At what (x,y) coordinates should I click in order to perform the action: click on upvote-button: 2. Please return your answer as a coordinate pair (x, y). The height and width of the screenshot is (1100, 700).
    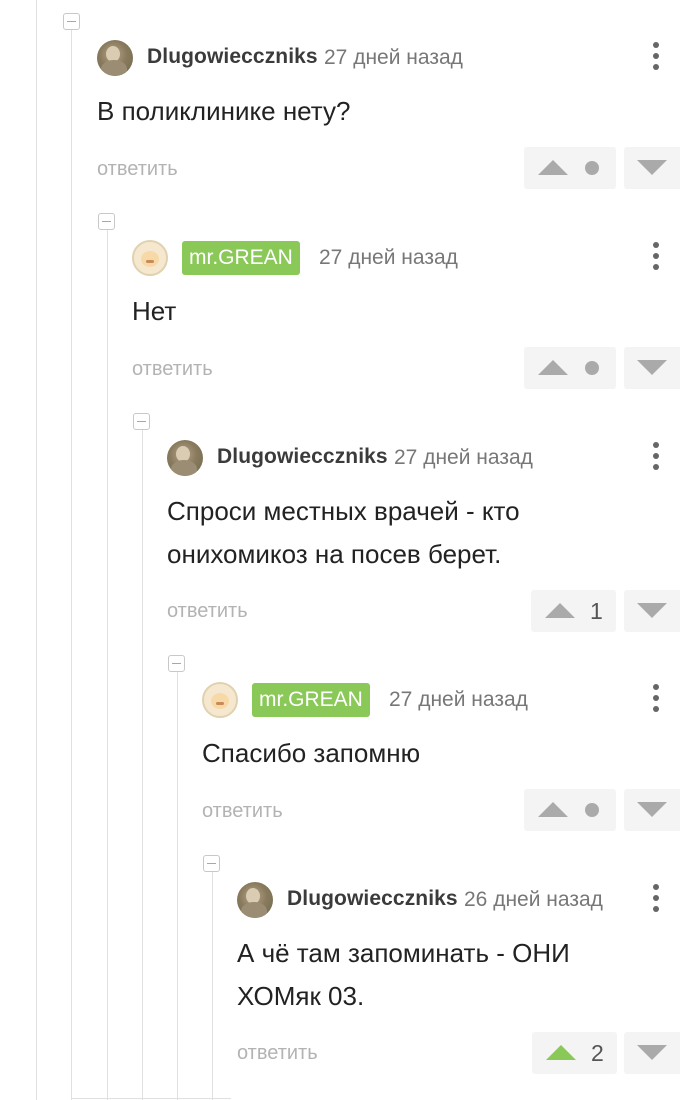
    Looking at the image, I should click on (574, 1053).